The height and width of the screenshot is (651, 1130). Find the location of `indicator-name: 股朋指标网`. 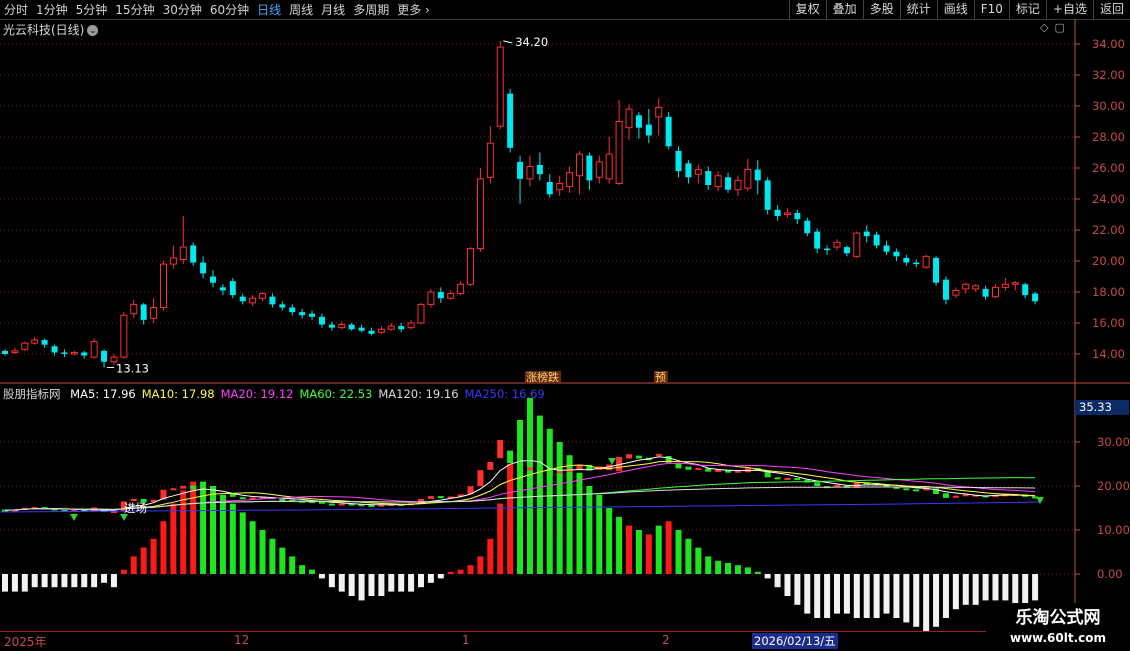

indicator-name: 股朋指标网 is located at coordinates (32, 394).